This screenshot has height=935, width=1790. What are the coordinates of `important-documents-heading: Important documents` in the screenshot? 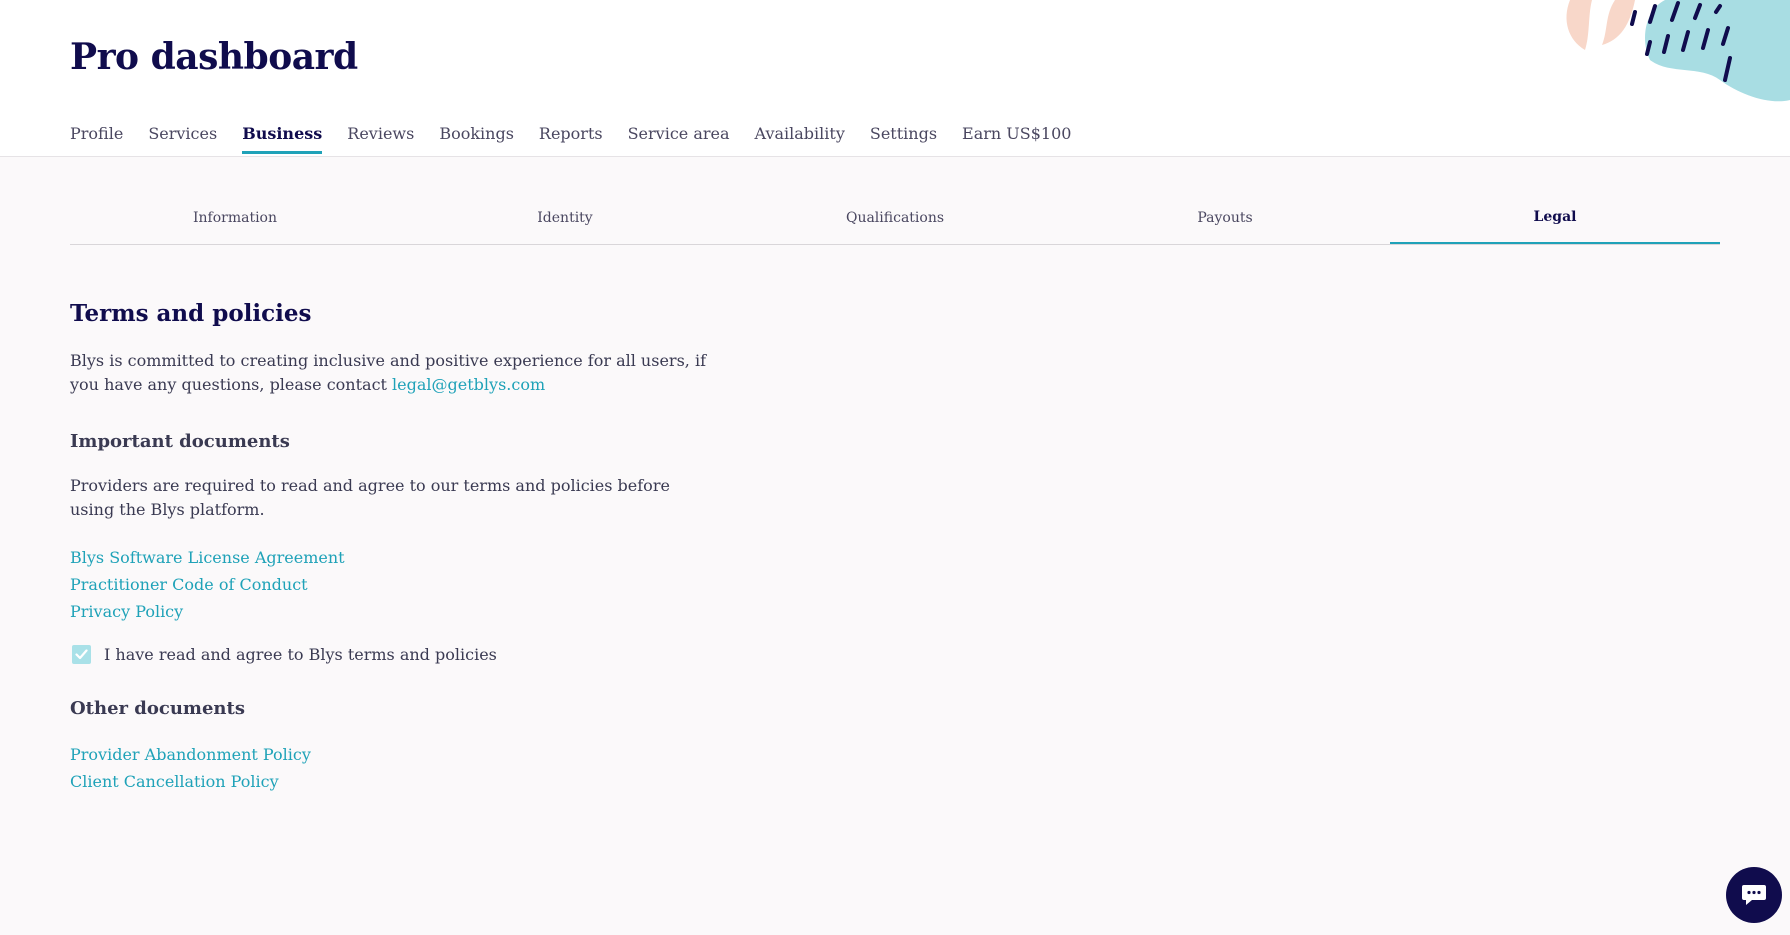 It's located at (180, 441).